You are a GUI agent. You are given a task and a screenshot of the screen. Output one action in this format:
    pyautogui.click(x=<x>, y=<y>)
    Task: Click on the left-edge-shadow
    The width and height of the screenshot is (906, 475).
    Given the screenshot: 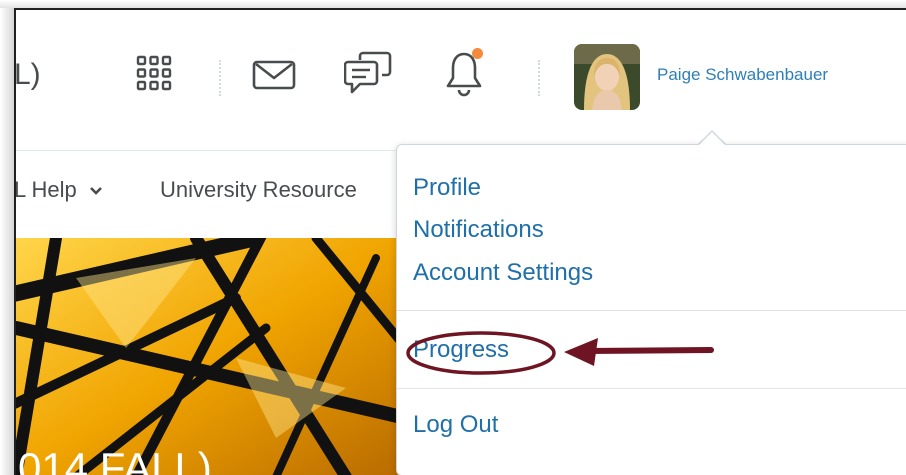 What is the action you would take?
    pyautogui.click(x=7, y=241)
    